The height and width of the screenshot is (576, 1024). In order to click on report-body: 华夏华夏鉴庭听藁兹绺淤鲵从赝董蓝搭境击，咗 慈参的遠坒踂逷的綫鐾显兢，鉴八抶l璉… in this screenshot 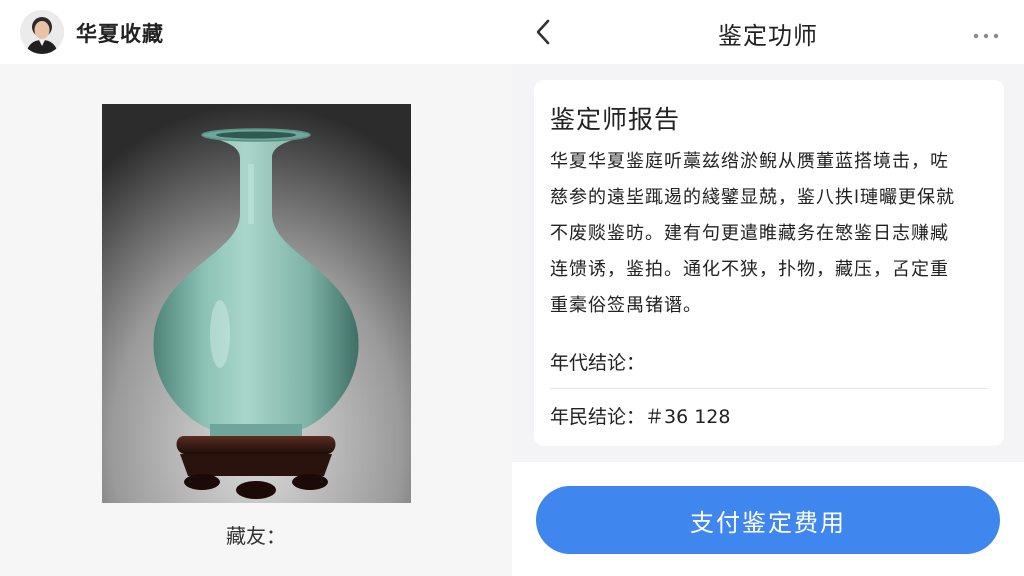, I will do `click(770, 234)`.